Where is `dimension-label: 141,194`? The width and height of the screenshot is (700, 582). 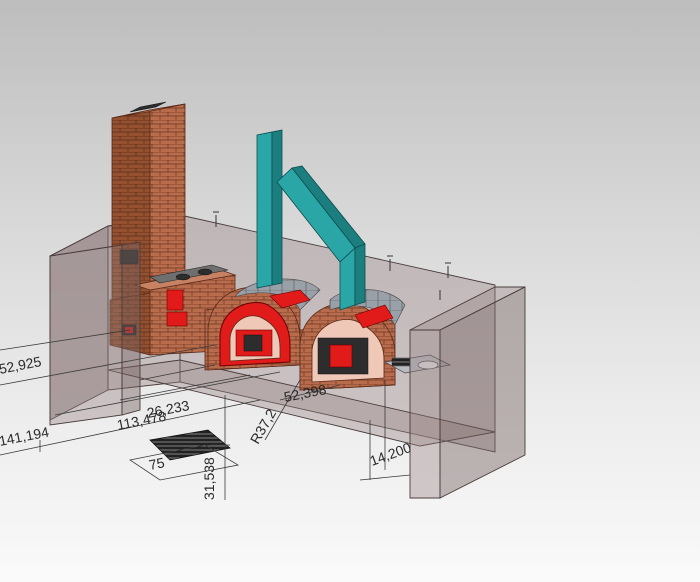 dimension-label: 141,194 is located at coordinates (25, 436).